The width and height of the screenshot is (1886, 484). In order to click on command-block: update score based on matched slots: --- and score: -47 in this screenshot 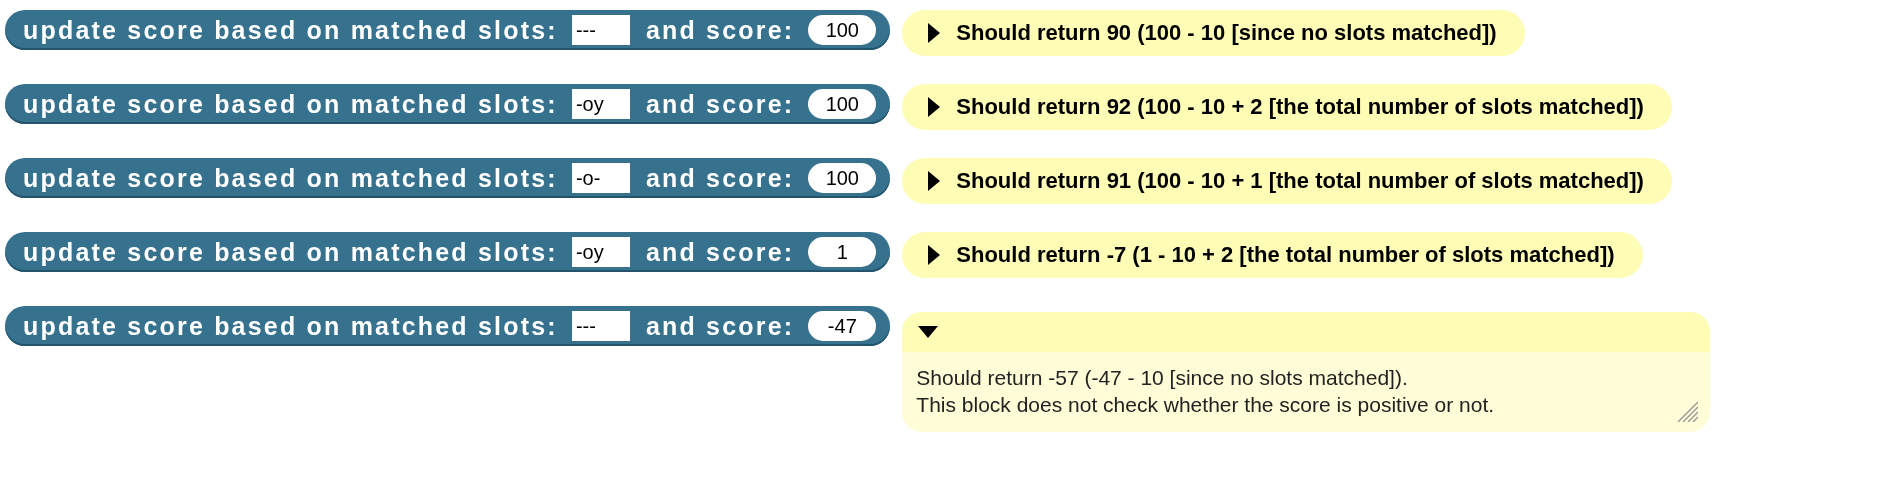, I will do `click(448, 326)`.